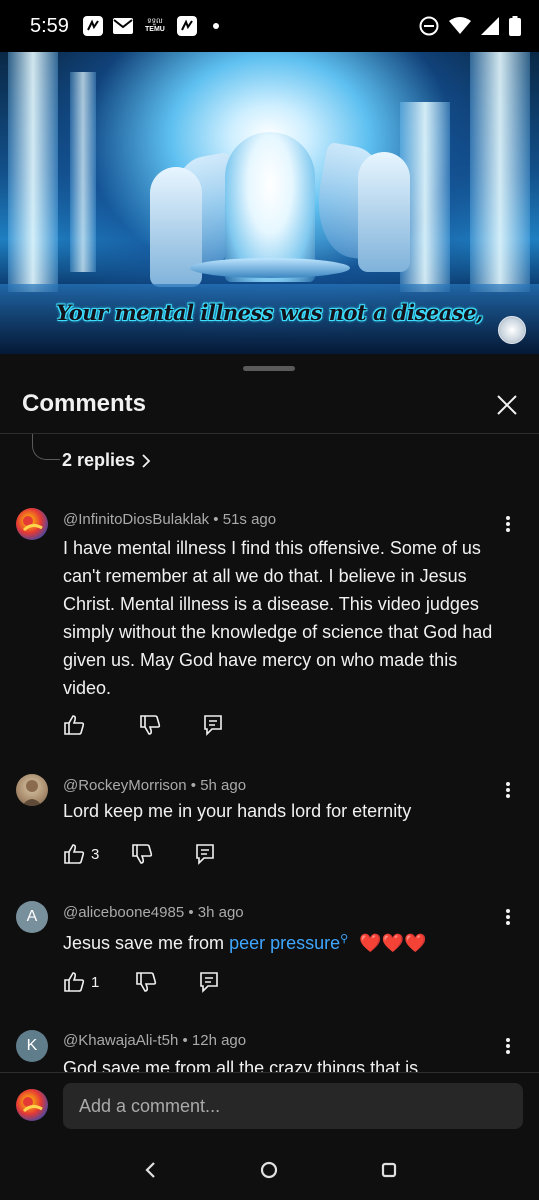 The width and height of the screenshot is (539, 1200). What do you see at coordinates (269, 406) in the screenshot?
I see `comments-header: Comments` at bounding box center [269, 406].